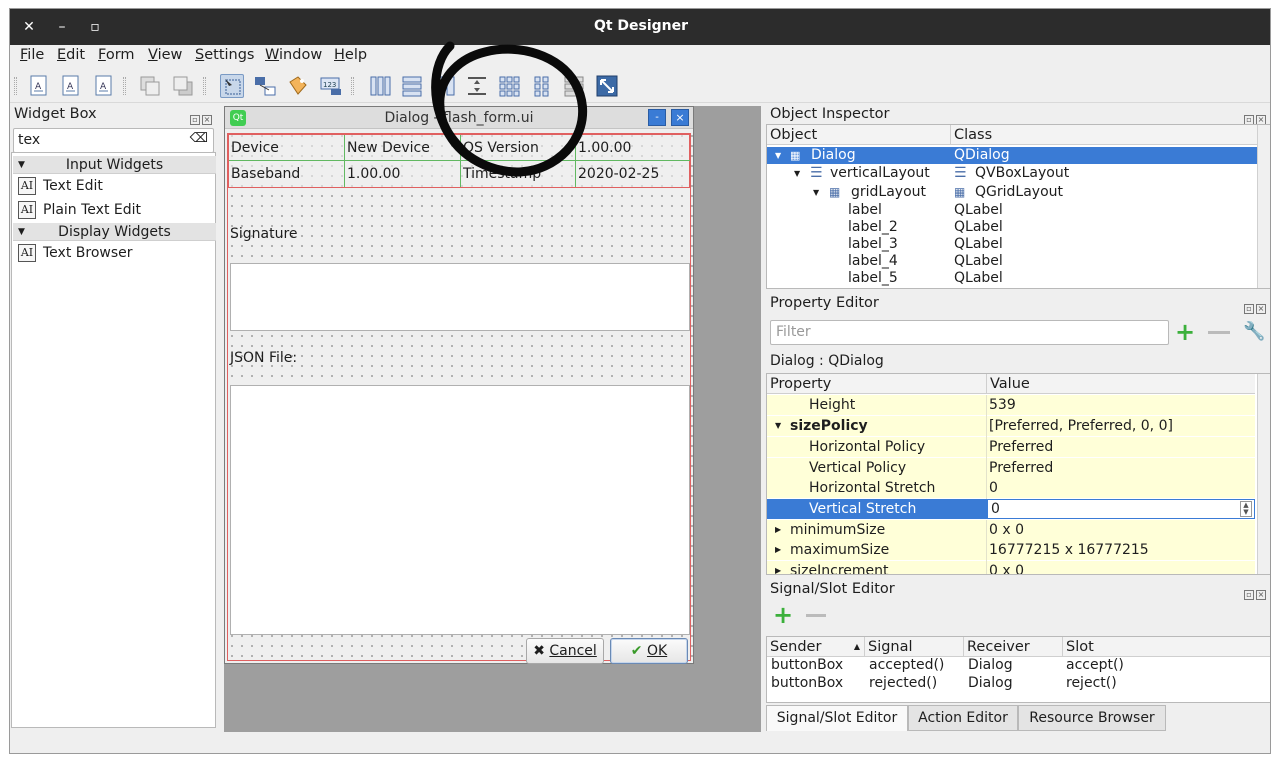 The height and width of the screenshot is (763, 1280). What do you see at coordinates (1012, 261) in the screenshot?
I see `tree-row-label-4: label_4 QLabel` at bounding box center [1012, 261].